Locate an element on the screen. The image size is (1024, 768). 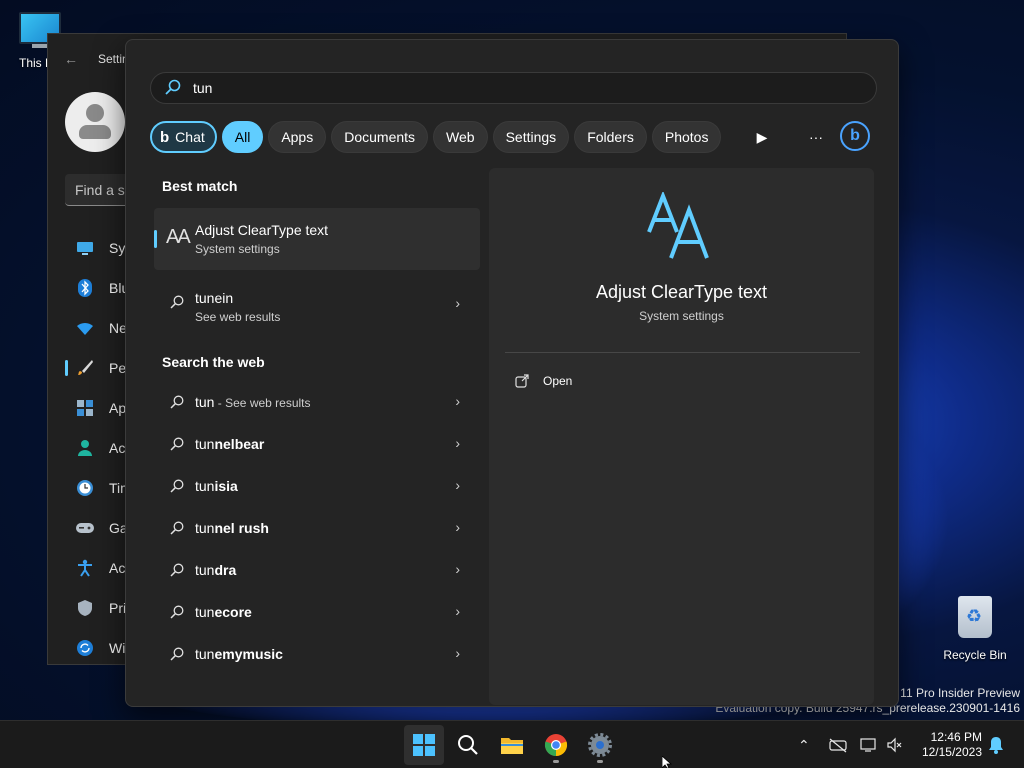
suggestion-rest: nel rush is located at coordinates (241, 528).